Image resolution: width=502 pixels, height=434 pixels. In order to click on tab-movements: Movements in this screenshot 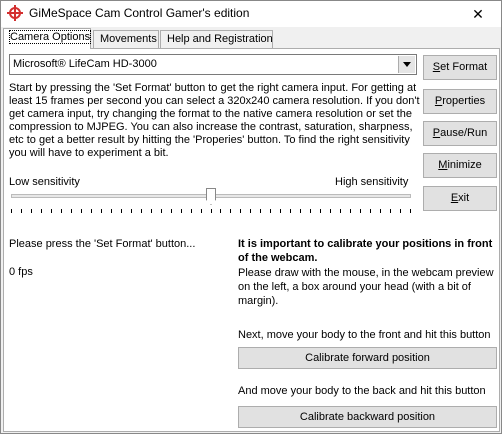, I will do `click(126, 39)`.